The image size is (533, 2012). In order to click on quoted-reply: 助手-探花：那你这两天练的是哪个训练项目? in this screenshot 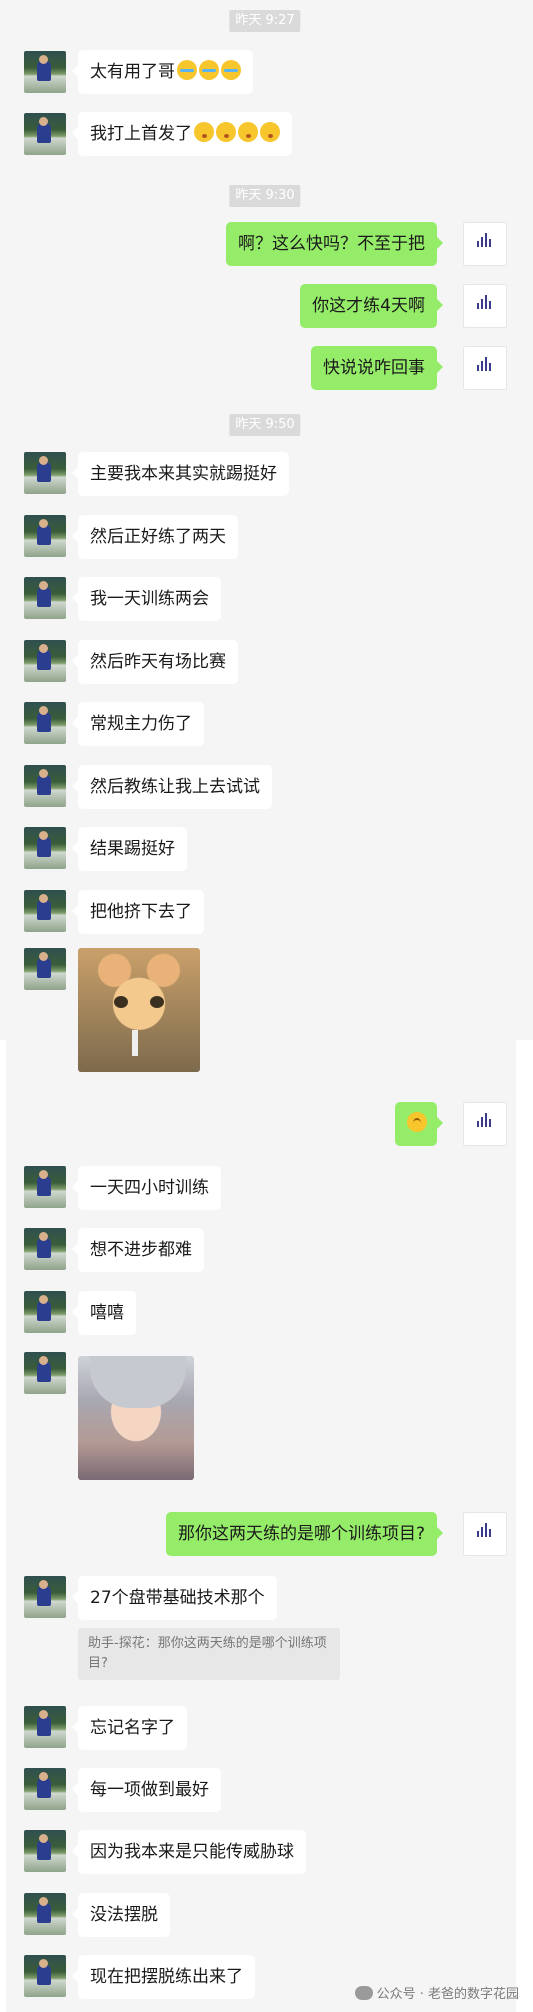, I will do `click(209, 1654)`.